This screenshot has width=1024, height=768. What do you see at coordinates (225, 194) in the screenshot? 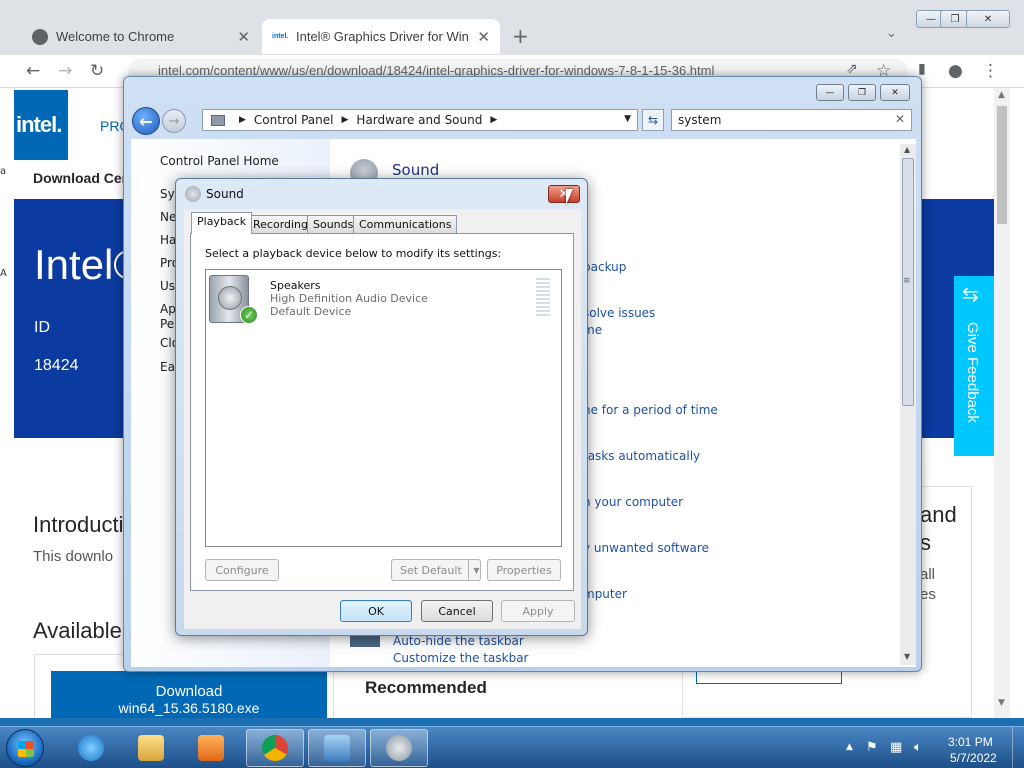
I see `dialog-title: Sound` at bounding box center [225, 194].